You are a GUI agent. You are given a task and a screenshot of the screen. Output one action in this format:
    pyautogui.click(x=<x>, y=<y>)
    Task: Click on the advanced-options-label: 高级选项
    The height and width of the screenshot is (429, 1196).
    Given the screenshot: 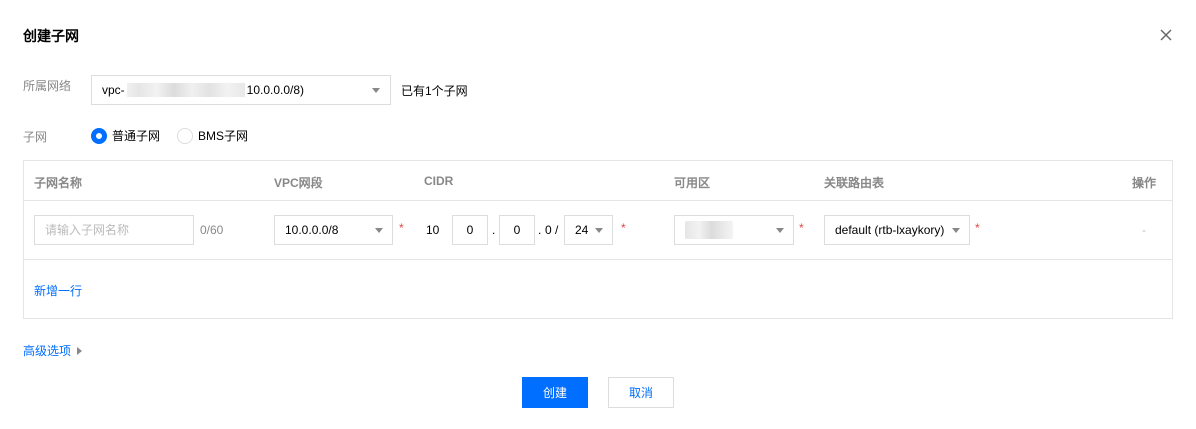 What is the action you would take?
    pyautogui.click(x=47, y=351)
    